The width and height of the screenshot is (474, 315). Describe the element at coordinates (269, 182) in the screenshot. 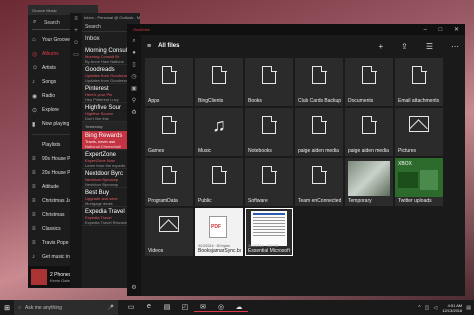

I see `file-tile: Software` at that location.